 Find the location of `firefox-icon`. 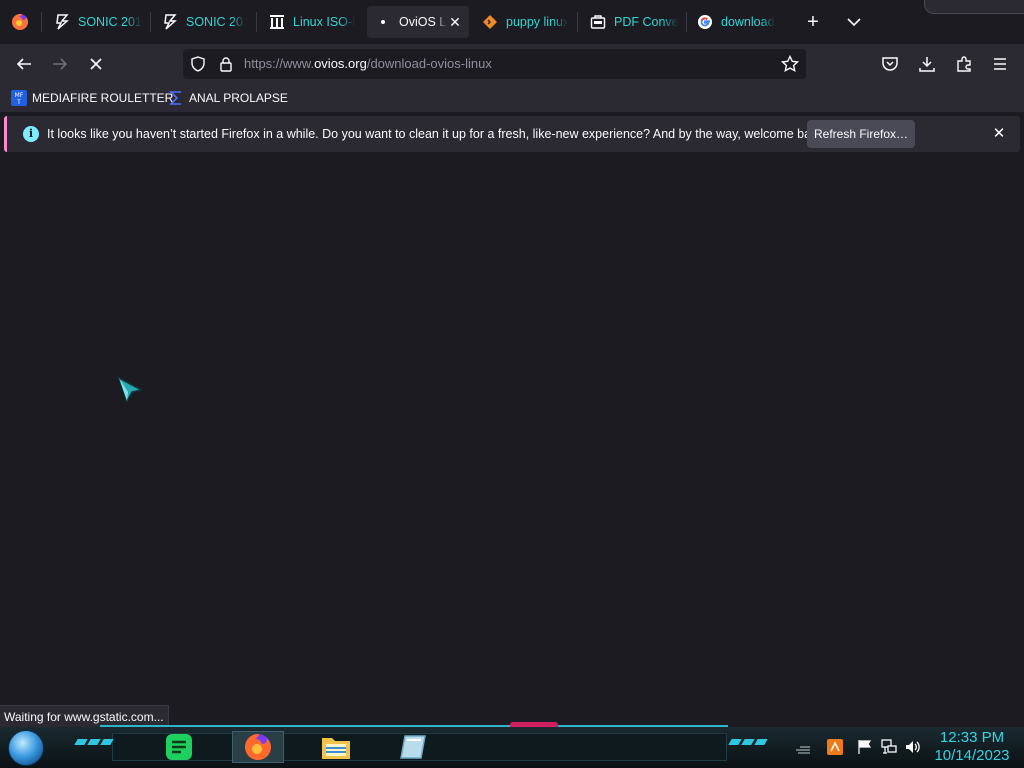

firefox-icon is located at coordinates (258, 747).